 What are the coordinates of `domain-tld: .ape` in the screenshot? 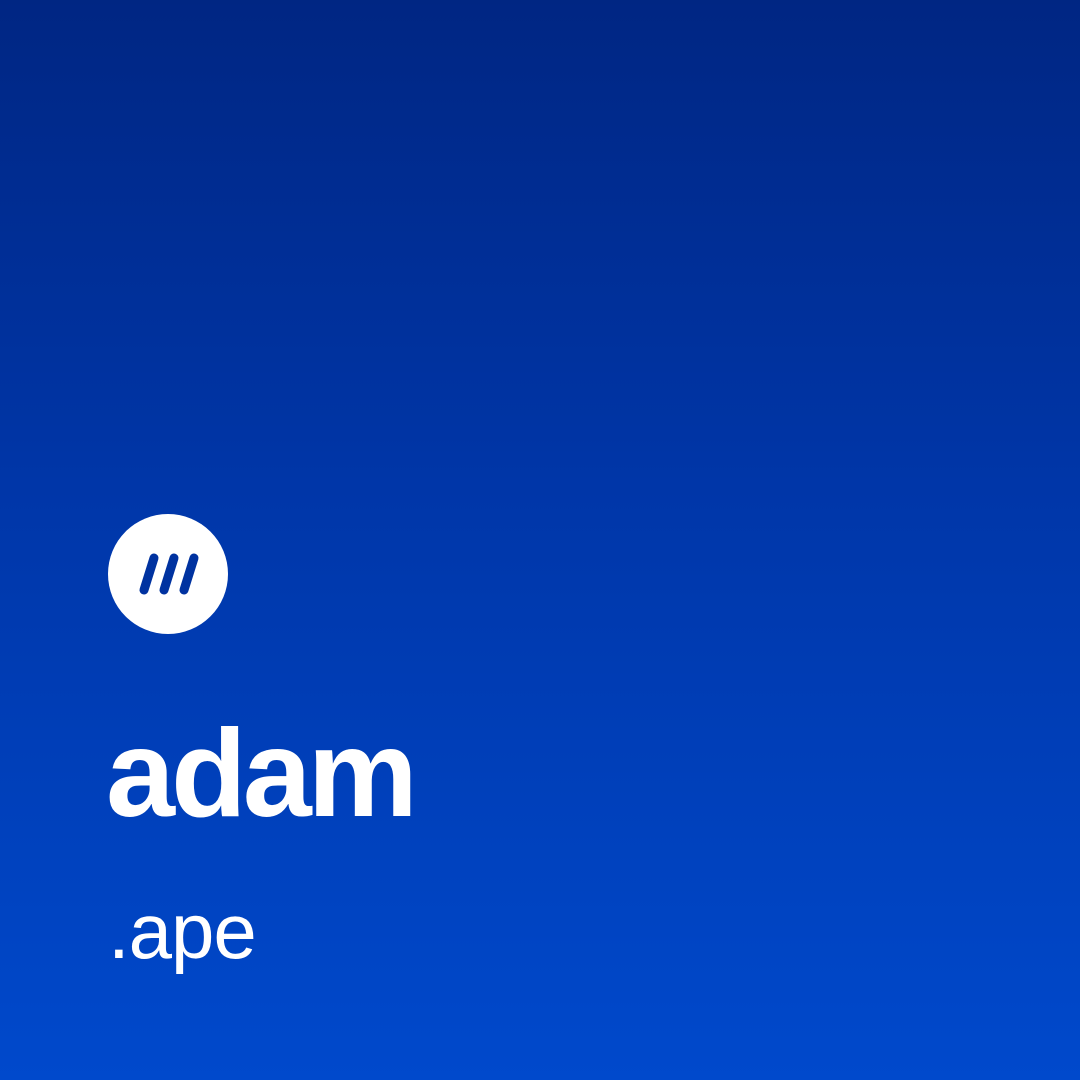 It's located at (182, 931).